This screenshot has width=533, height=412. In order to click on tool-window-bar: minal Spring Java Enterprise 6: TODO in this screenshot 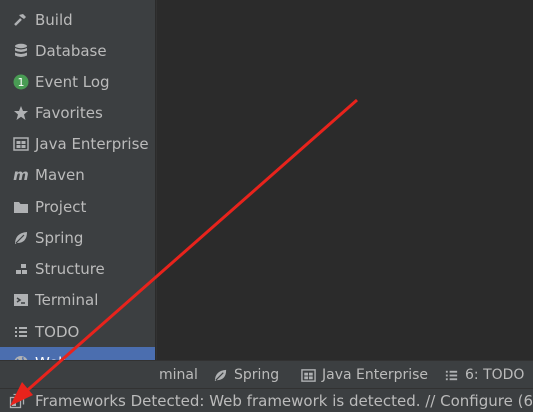, I will do `click(266, 374)`.